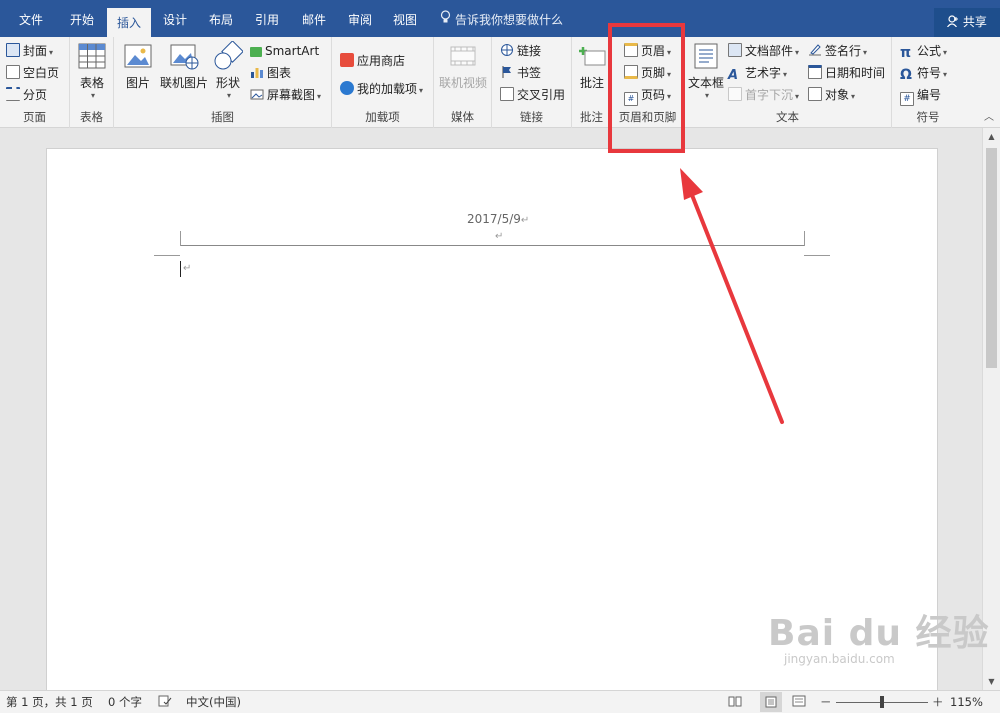 The width and height of the screenshot is (1000, 713). What do you see at coordinates (855, 73) in the screenshot?
I see `date-time-label: 日期和时间` at bounding box center [855, 73].